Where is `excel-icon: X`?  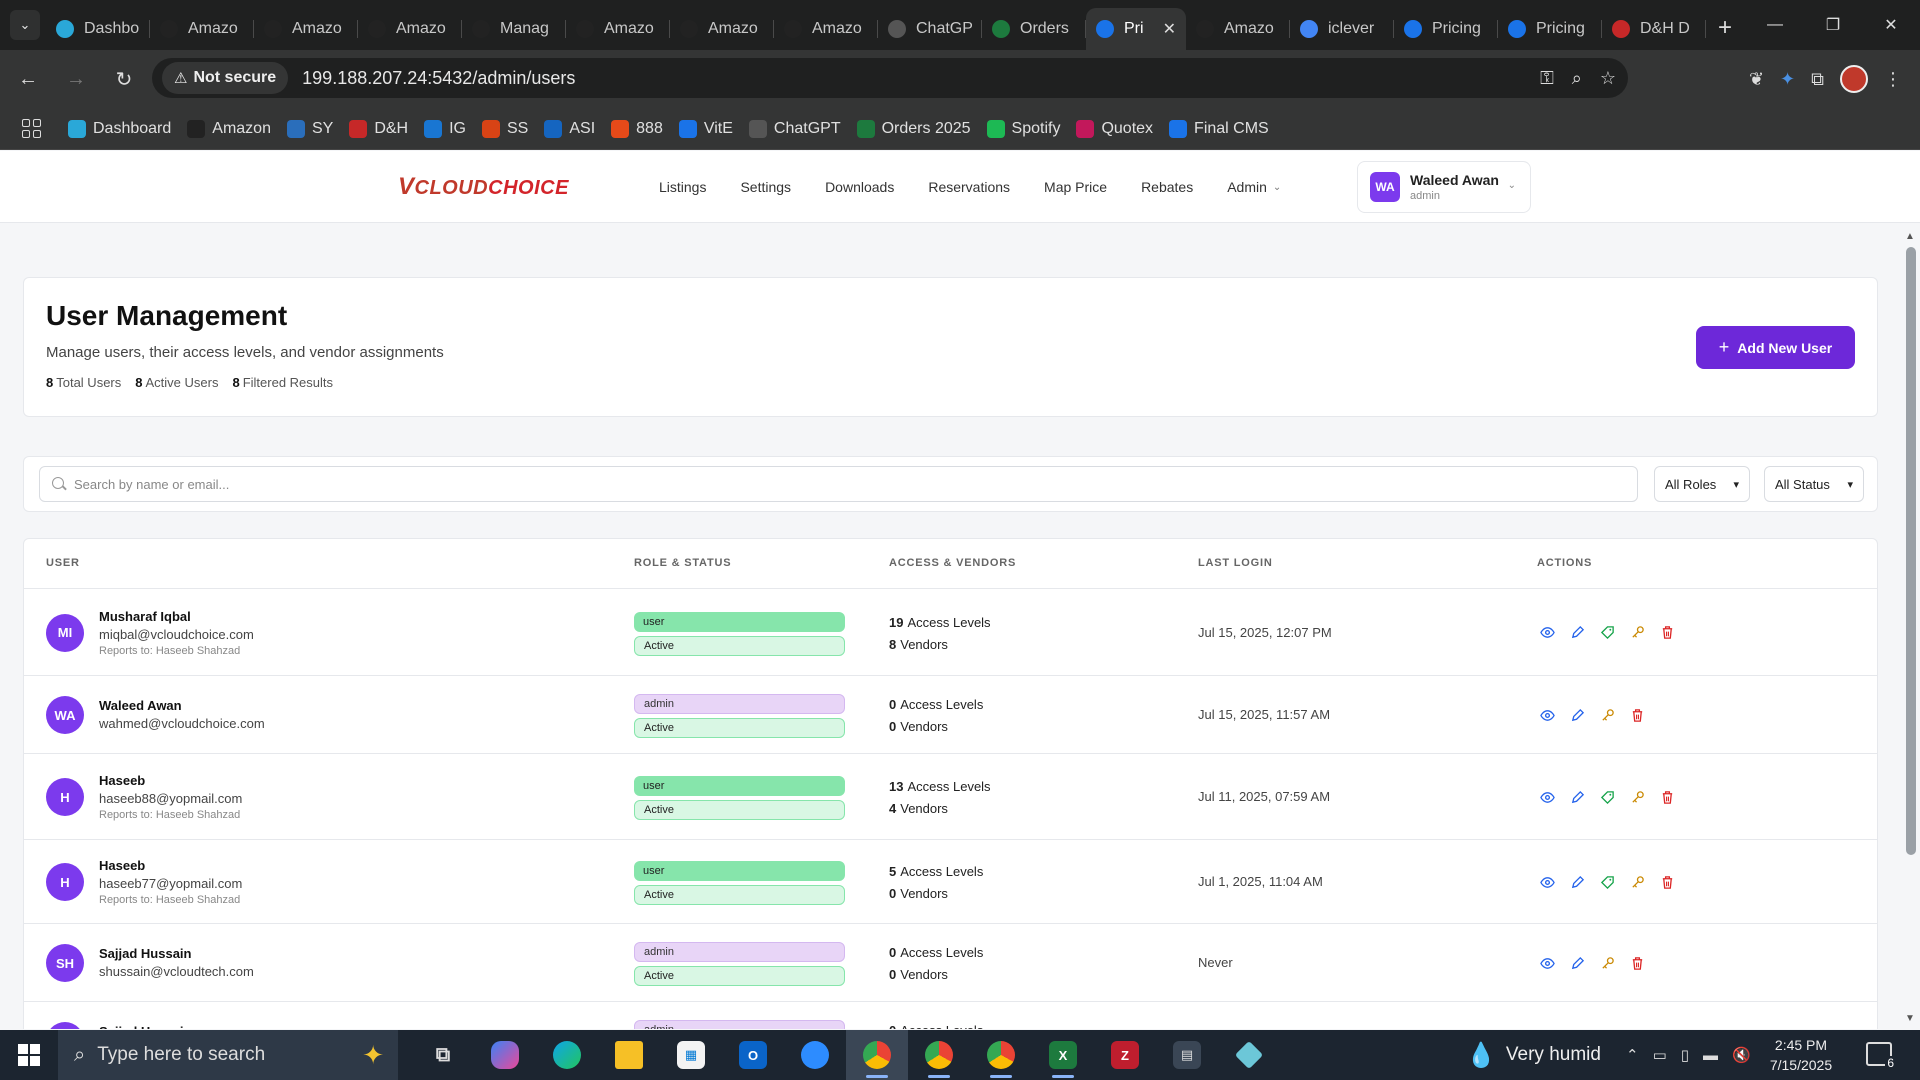
excel-icon: X is located at coordinates (1063, 1055).